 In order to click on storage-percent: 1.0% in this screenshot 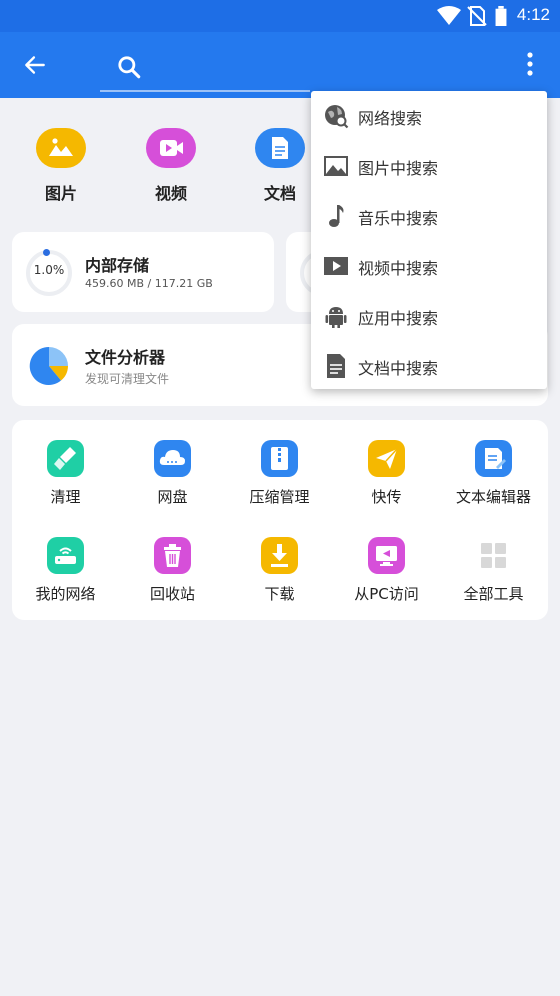, I will do `click(49, 270)`.